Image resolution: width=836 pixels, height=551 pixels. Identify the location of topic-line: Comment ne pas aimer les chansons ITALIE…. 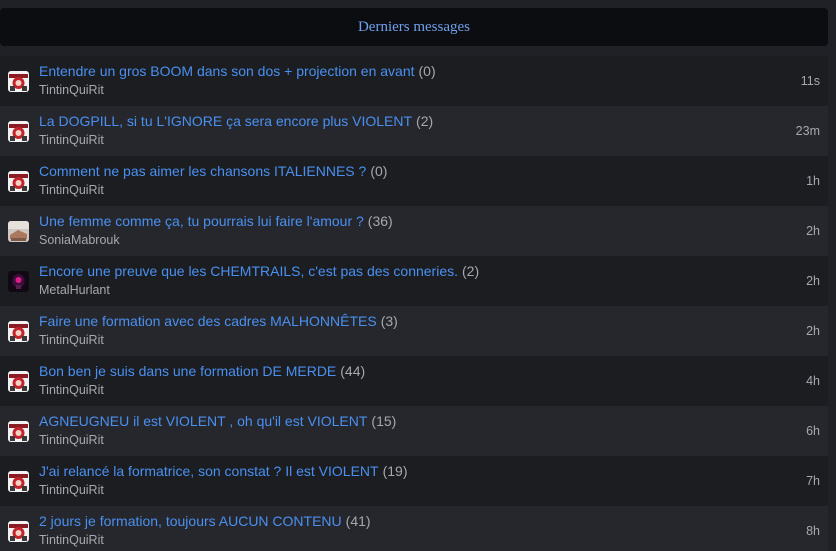
(213, 171).